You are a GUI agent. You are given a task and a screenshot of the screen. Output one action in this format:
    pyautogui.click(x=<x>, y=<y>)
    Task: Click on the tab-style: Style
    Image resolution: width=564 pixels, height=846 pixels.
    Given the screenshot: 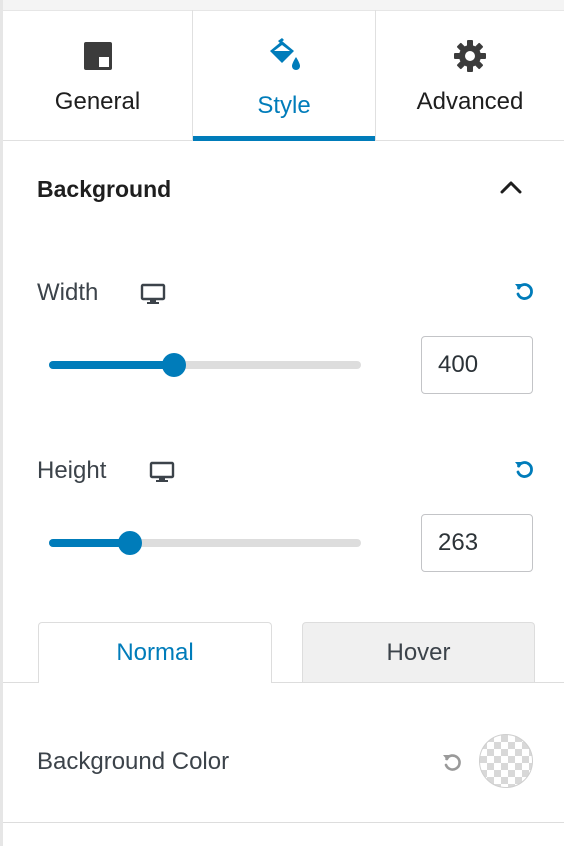 What is the action you would take?
    pyautogui.click(x=284, y=75)
    